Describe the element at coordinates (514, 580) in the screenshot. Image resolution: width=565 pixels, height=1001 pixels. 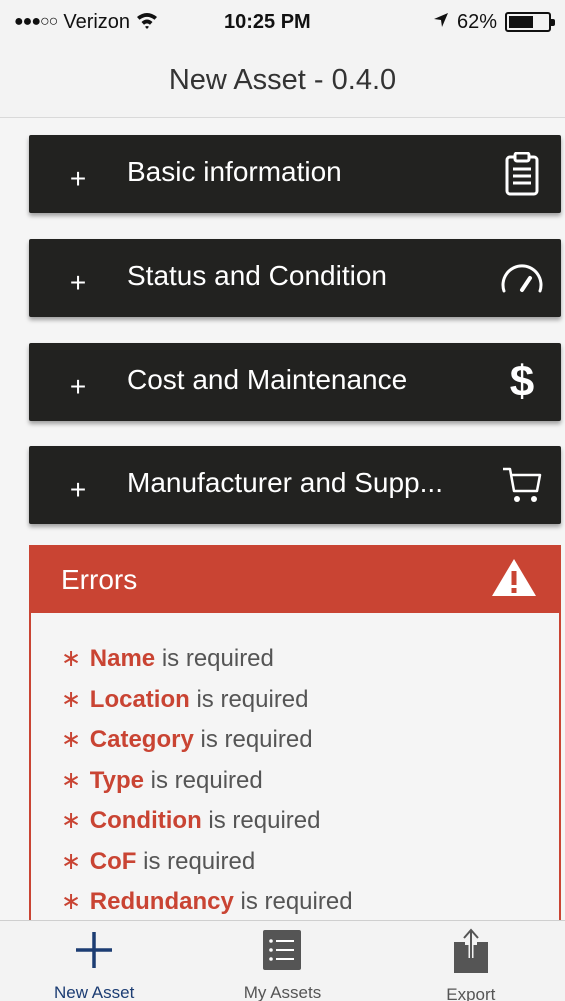
I see `warning-icon` at that location.